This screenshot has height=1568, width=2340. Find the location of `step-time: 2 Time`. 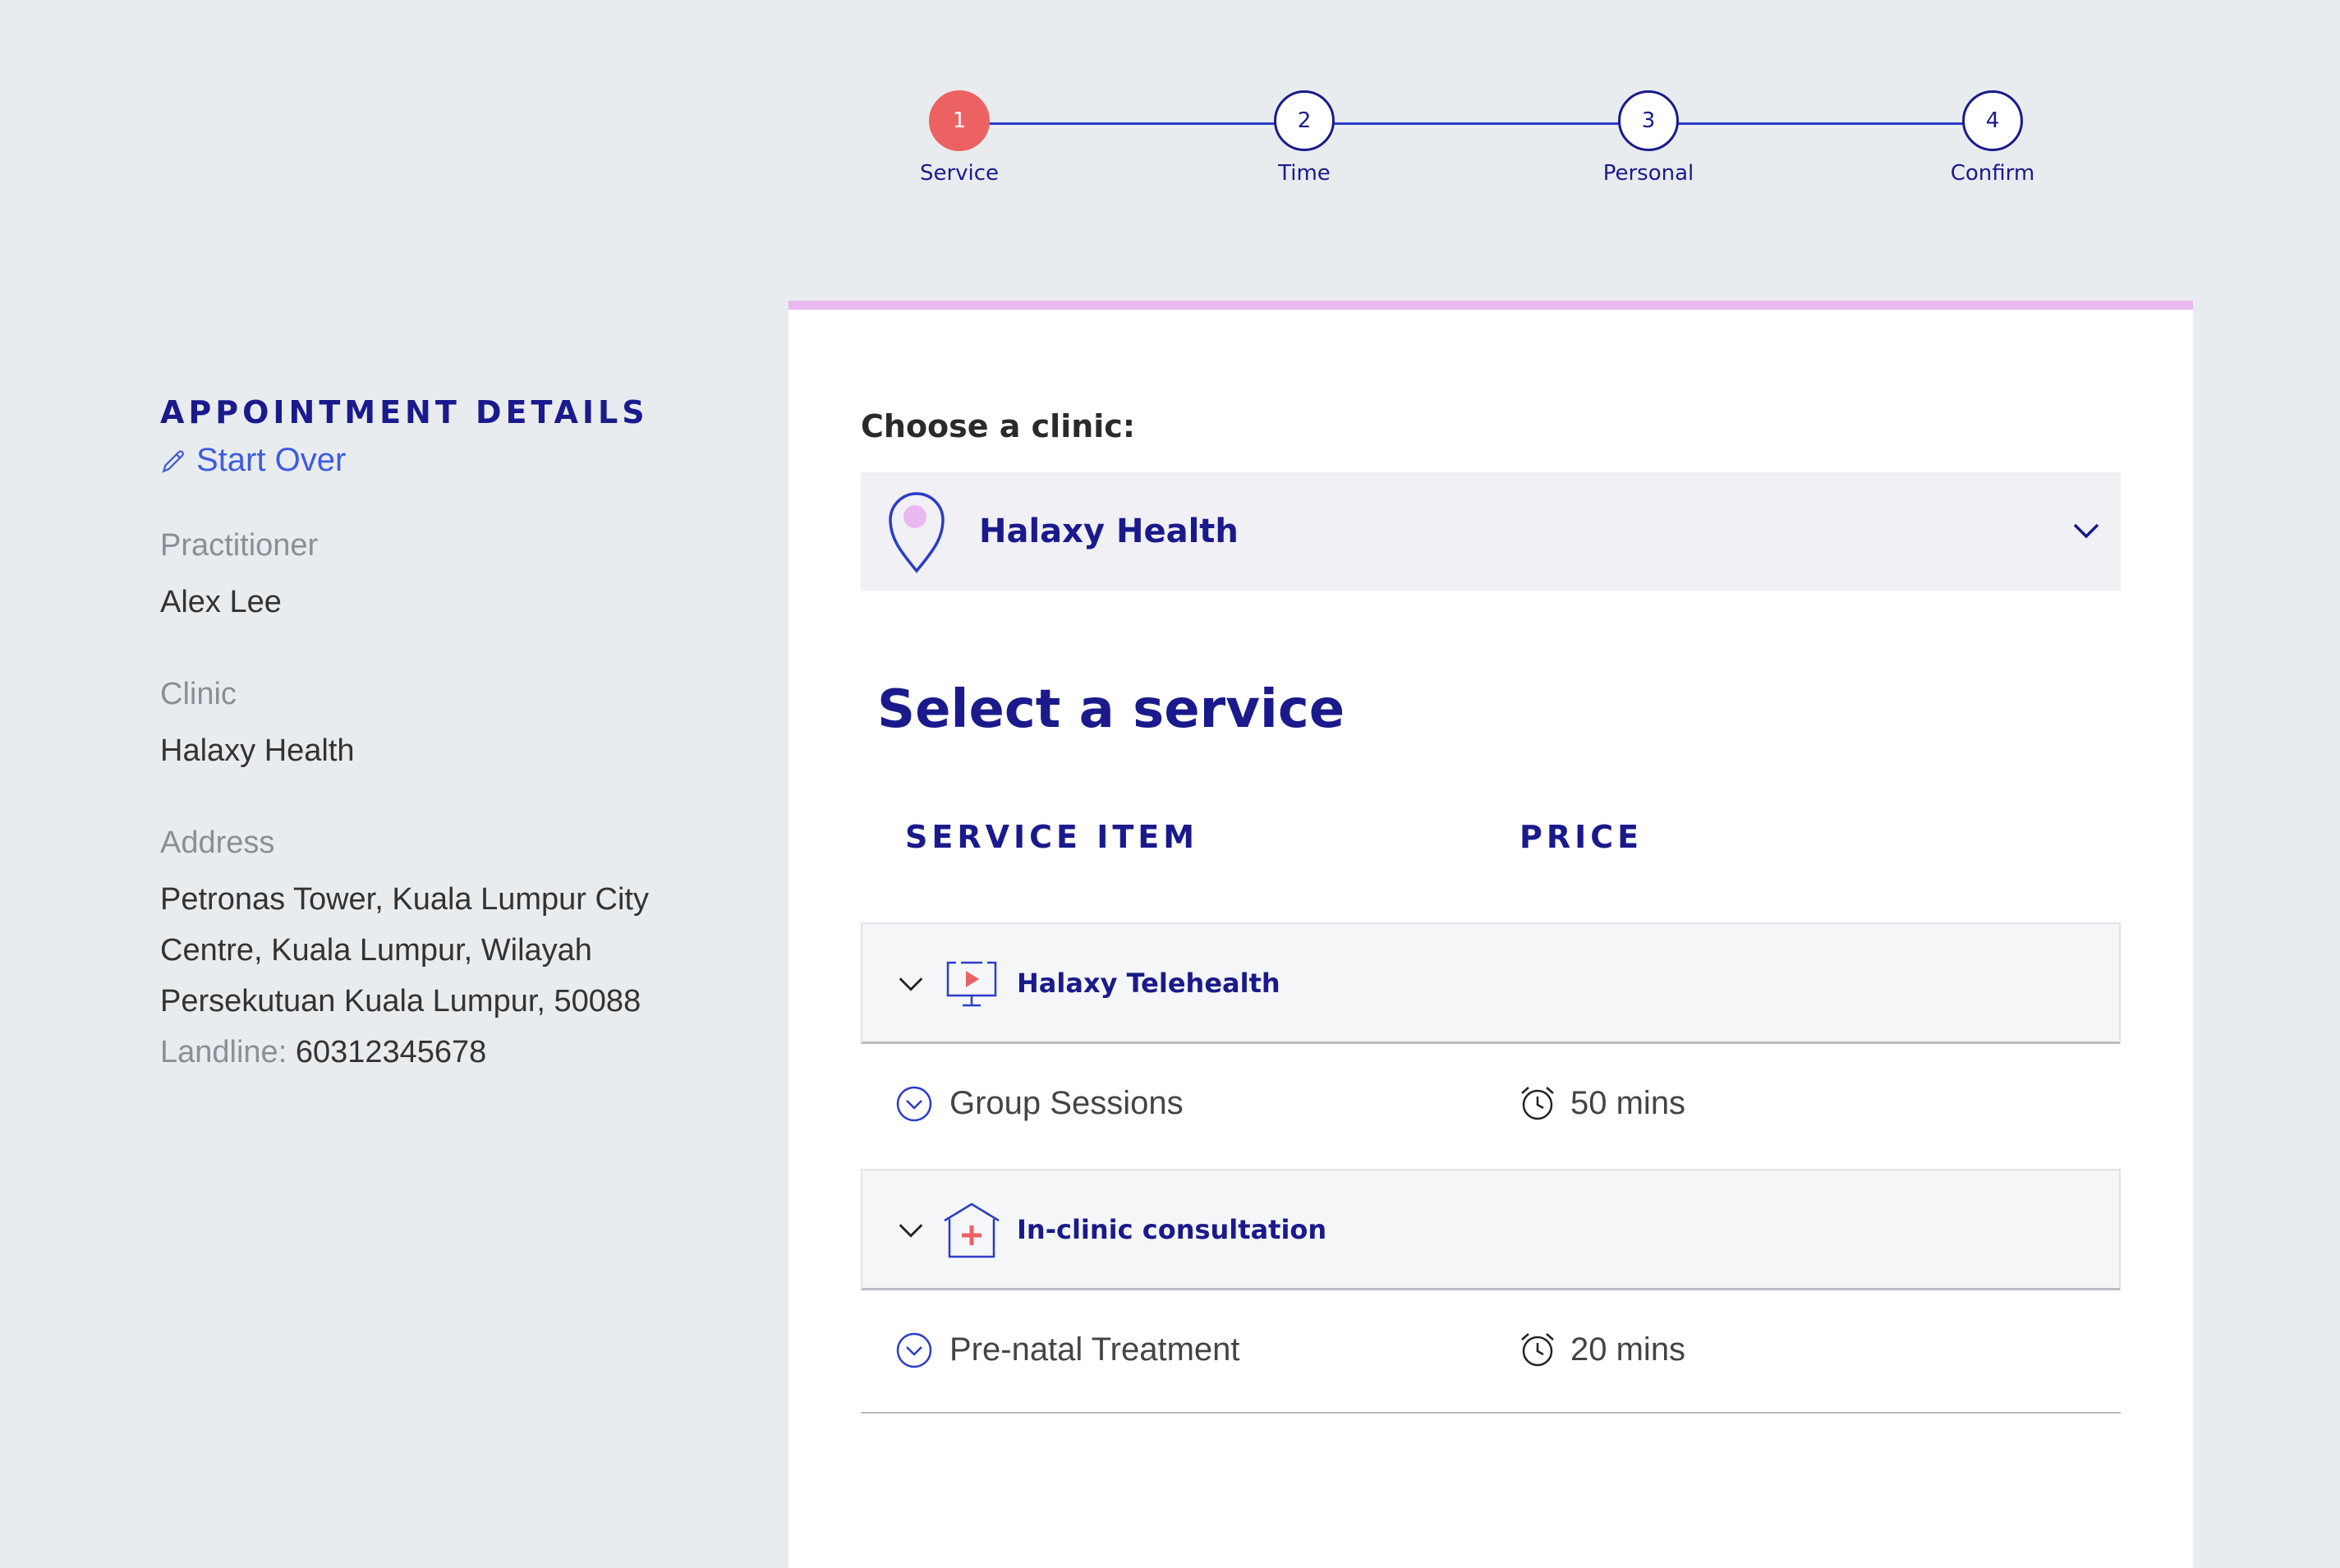

step-time: 2 Time is located at coordinates (1304, 138).